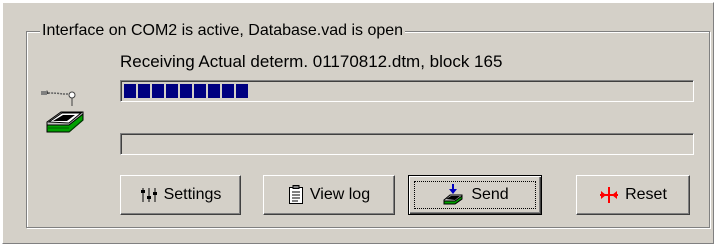 The height and width of the screenshot is (246, 718). Describe the element at coordinates (490, 194) in the screenshot. I see `send-label: Send` at that location.